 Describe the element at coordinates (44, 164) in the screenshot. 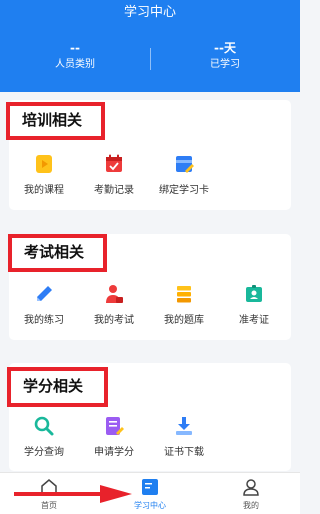

I see `video-icon` at that location.